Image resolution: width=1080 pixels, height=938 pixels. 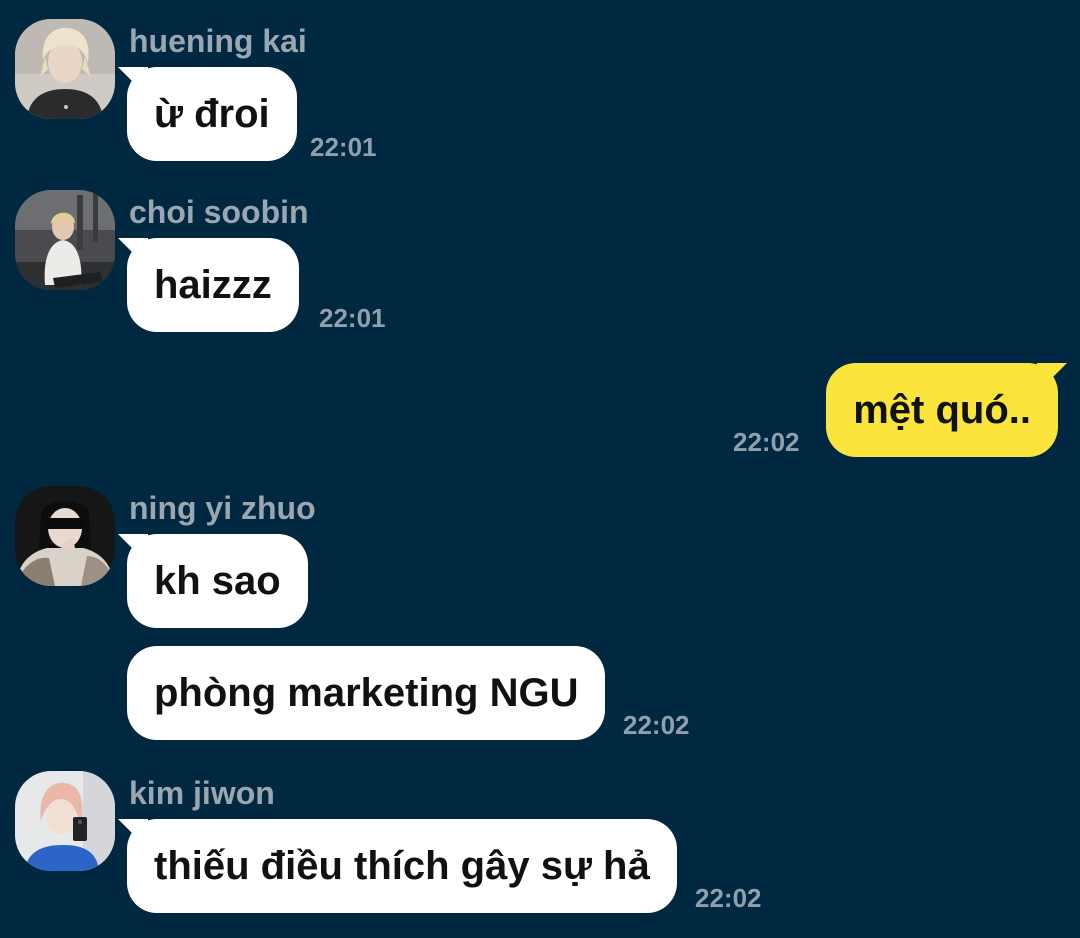 I want to click on message-text: kh sao, so click(x=217, y=581).